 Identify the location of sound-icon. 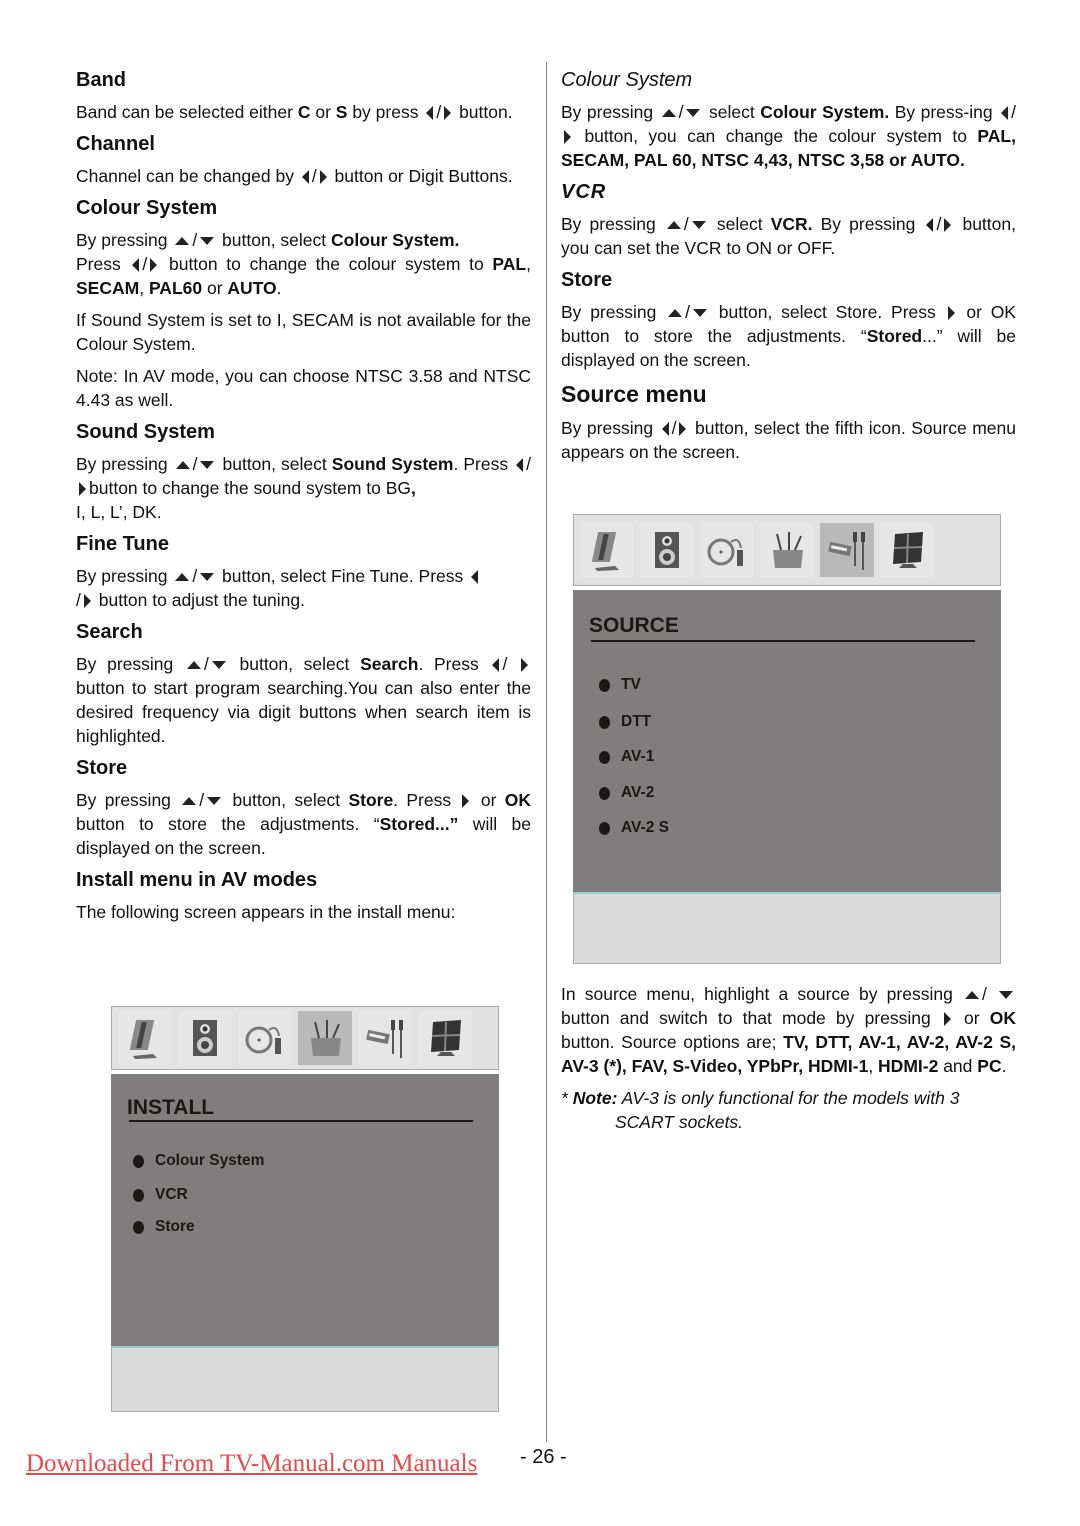
(667, 550).